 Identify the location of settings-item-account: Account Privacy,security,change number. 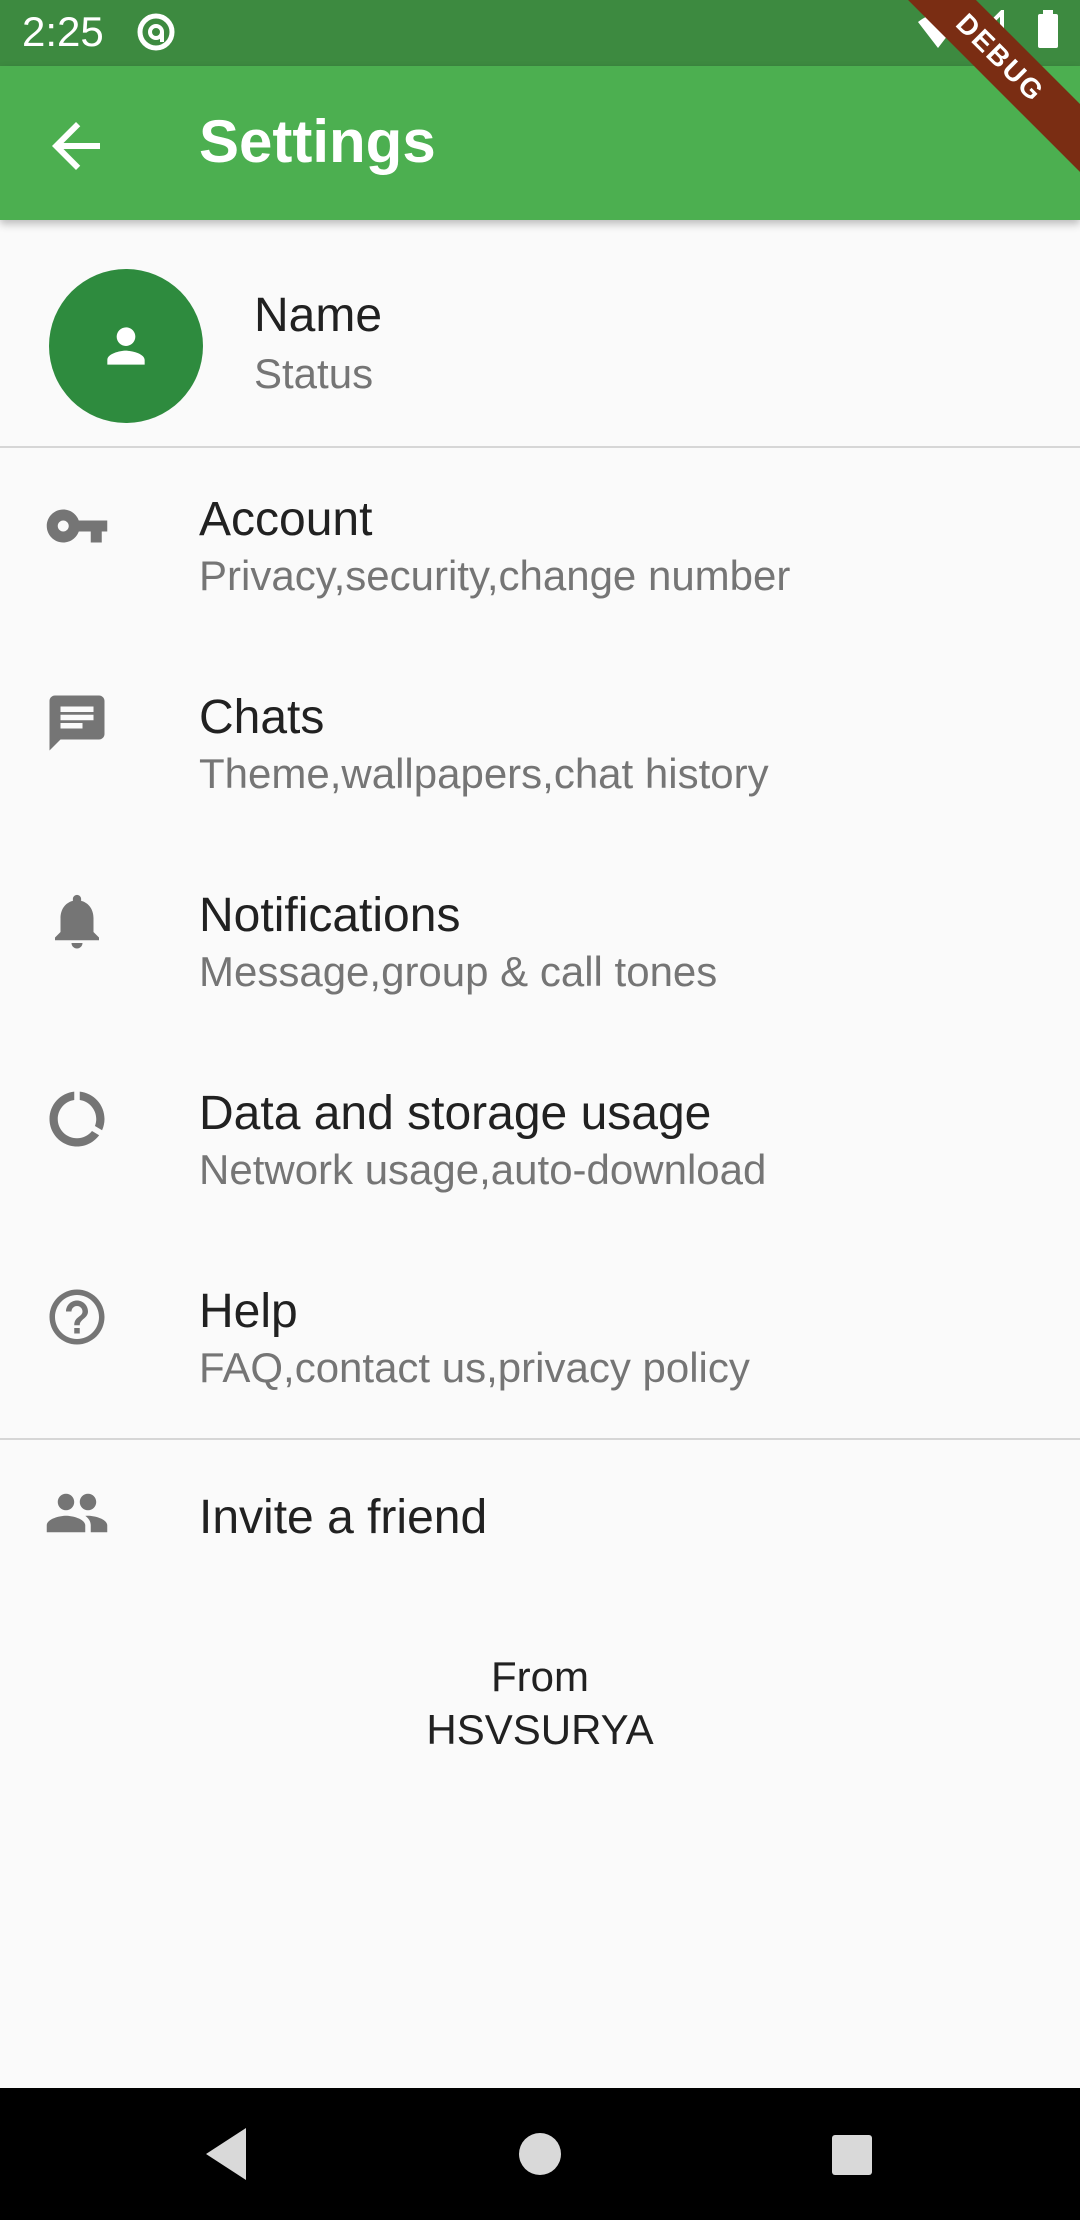
(540, 559).